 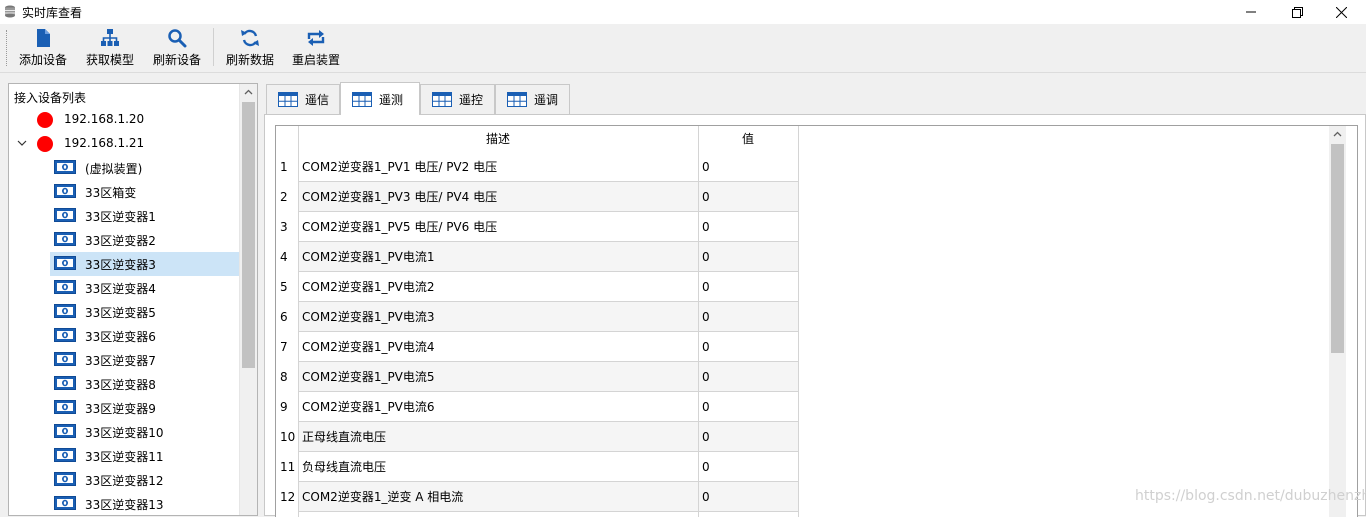 I want to click on row-number: 11, so click(x=287, y=467).